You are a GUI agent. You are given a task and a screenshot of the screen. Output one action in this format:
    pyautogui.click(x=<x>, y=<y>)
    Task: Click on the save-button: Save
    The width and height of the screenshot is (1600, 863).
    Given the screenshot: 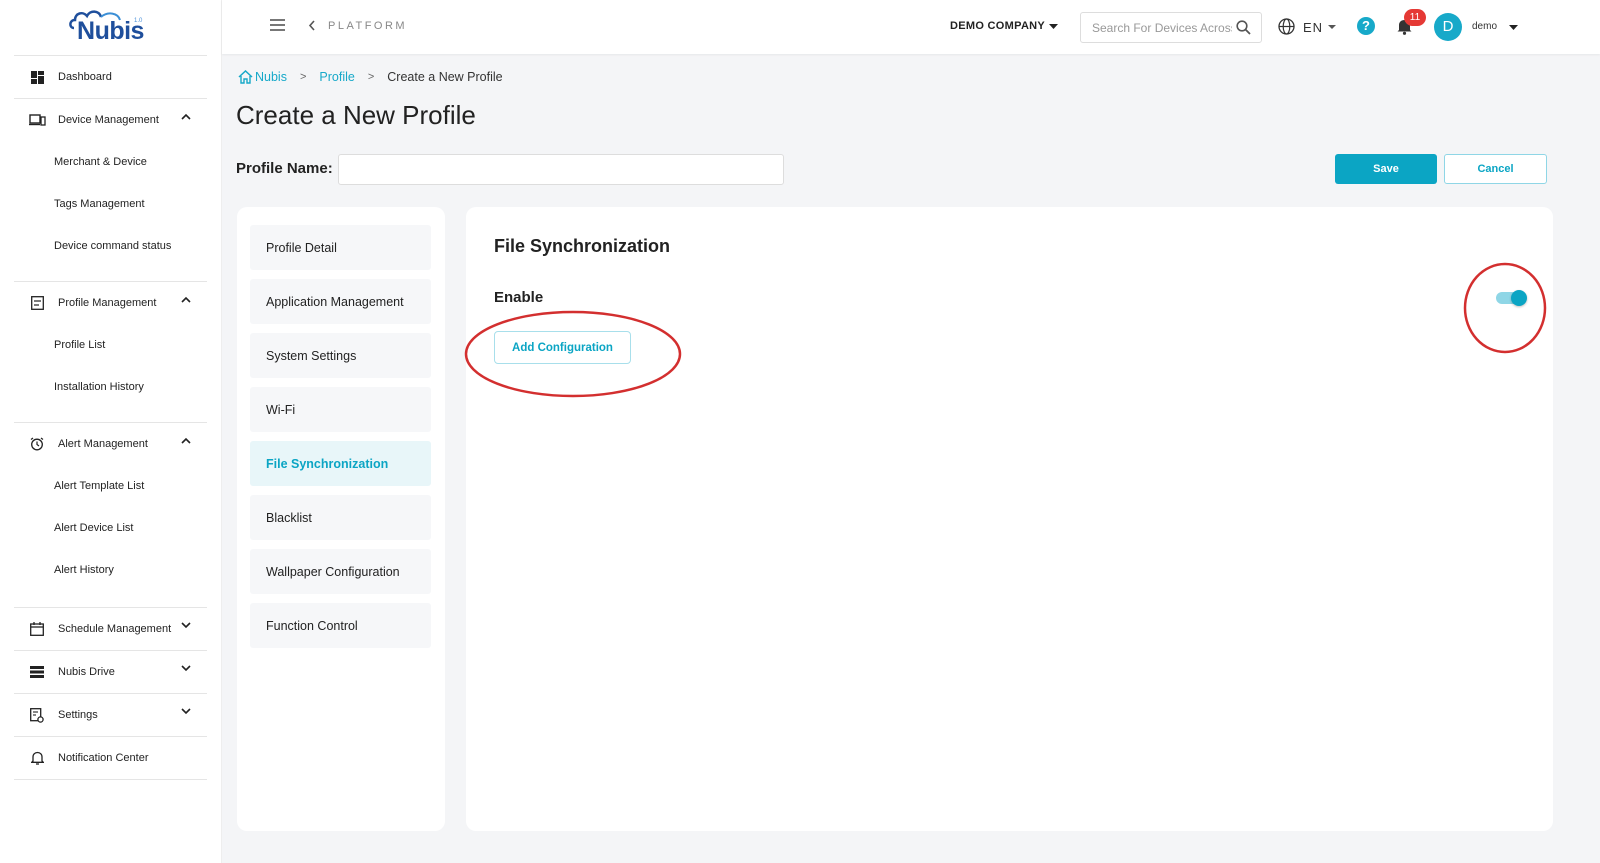 What is the action you would take?
    pyautogui.click(x=1386, y=169)
    